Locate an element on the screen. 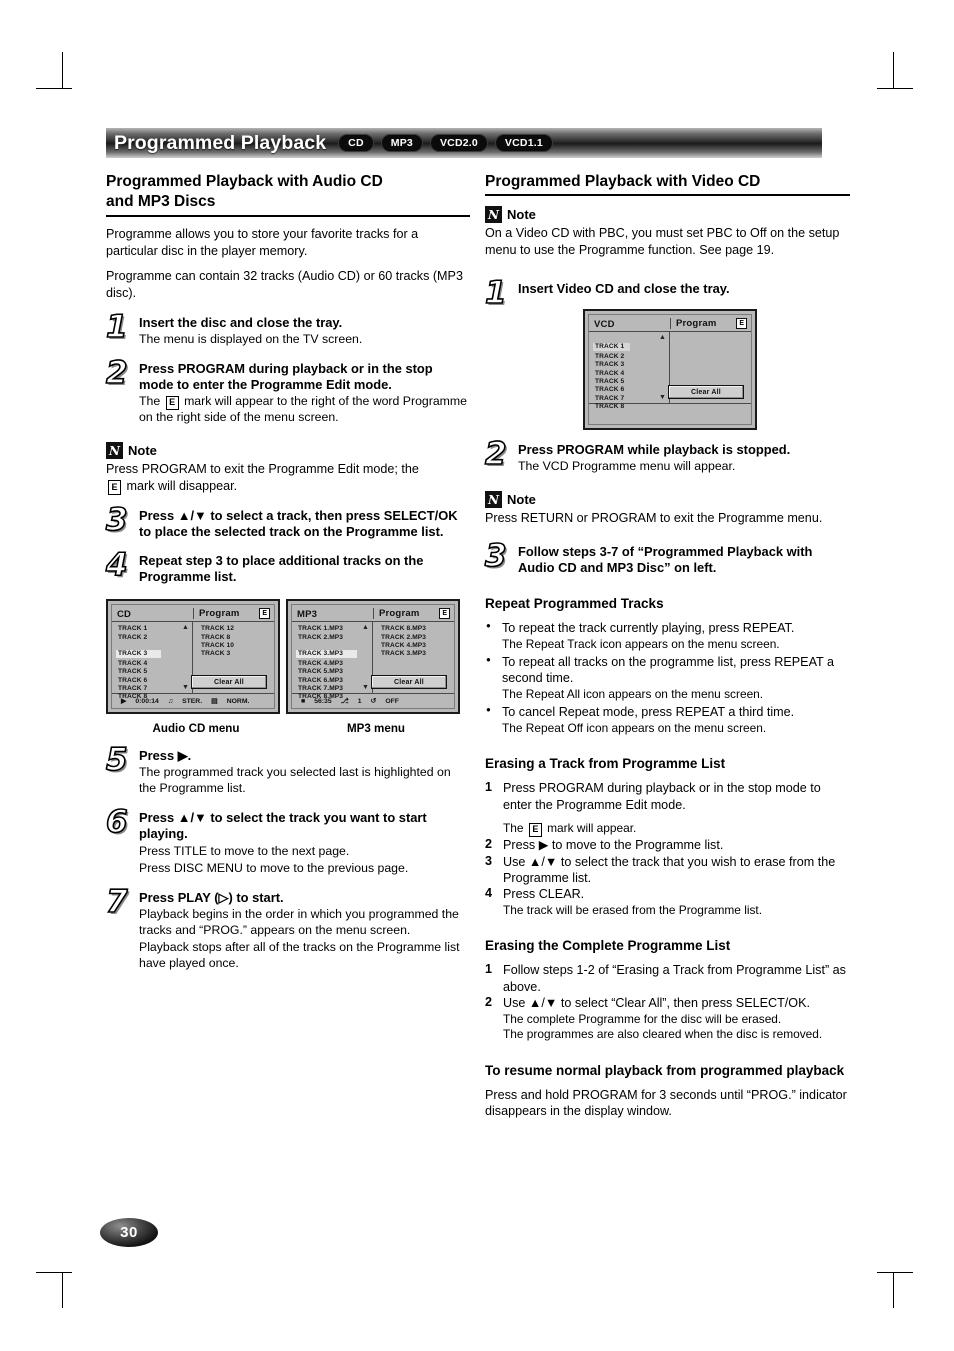 The width and height of the screenshot is (954, 1351). note-N-icon: N is located at coordinates (493, 500).